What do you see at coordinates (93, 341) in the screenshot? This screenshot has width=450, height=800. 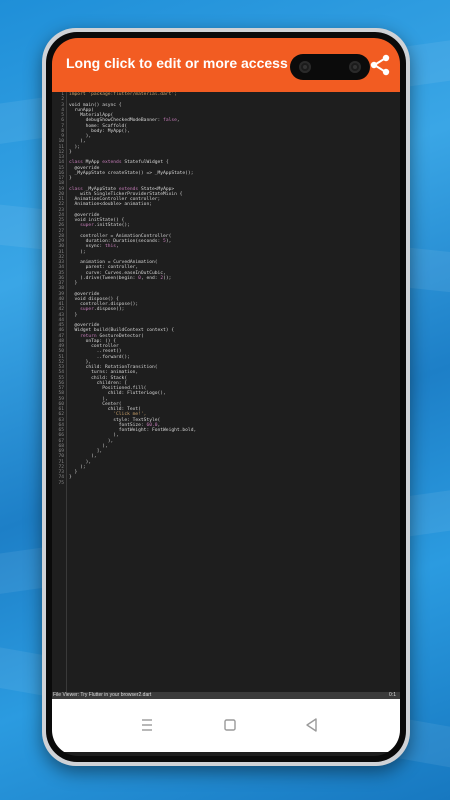 I see `code-token: onTap: () {` at bounding box center [93, 341].